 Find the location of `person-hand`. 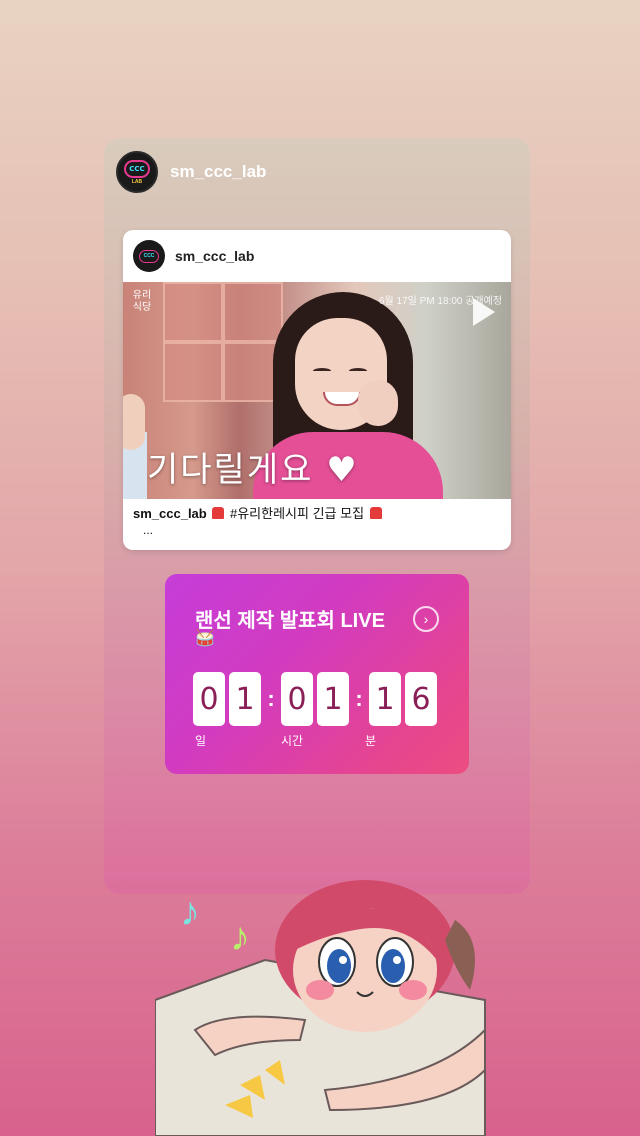

person-hand is located at coordinates (378, 403).